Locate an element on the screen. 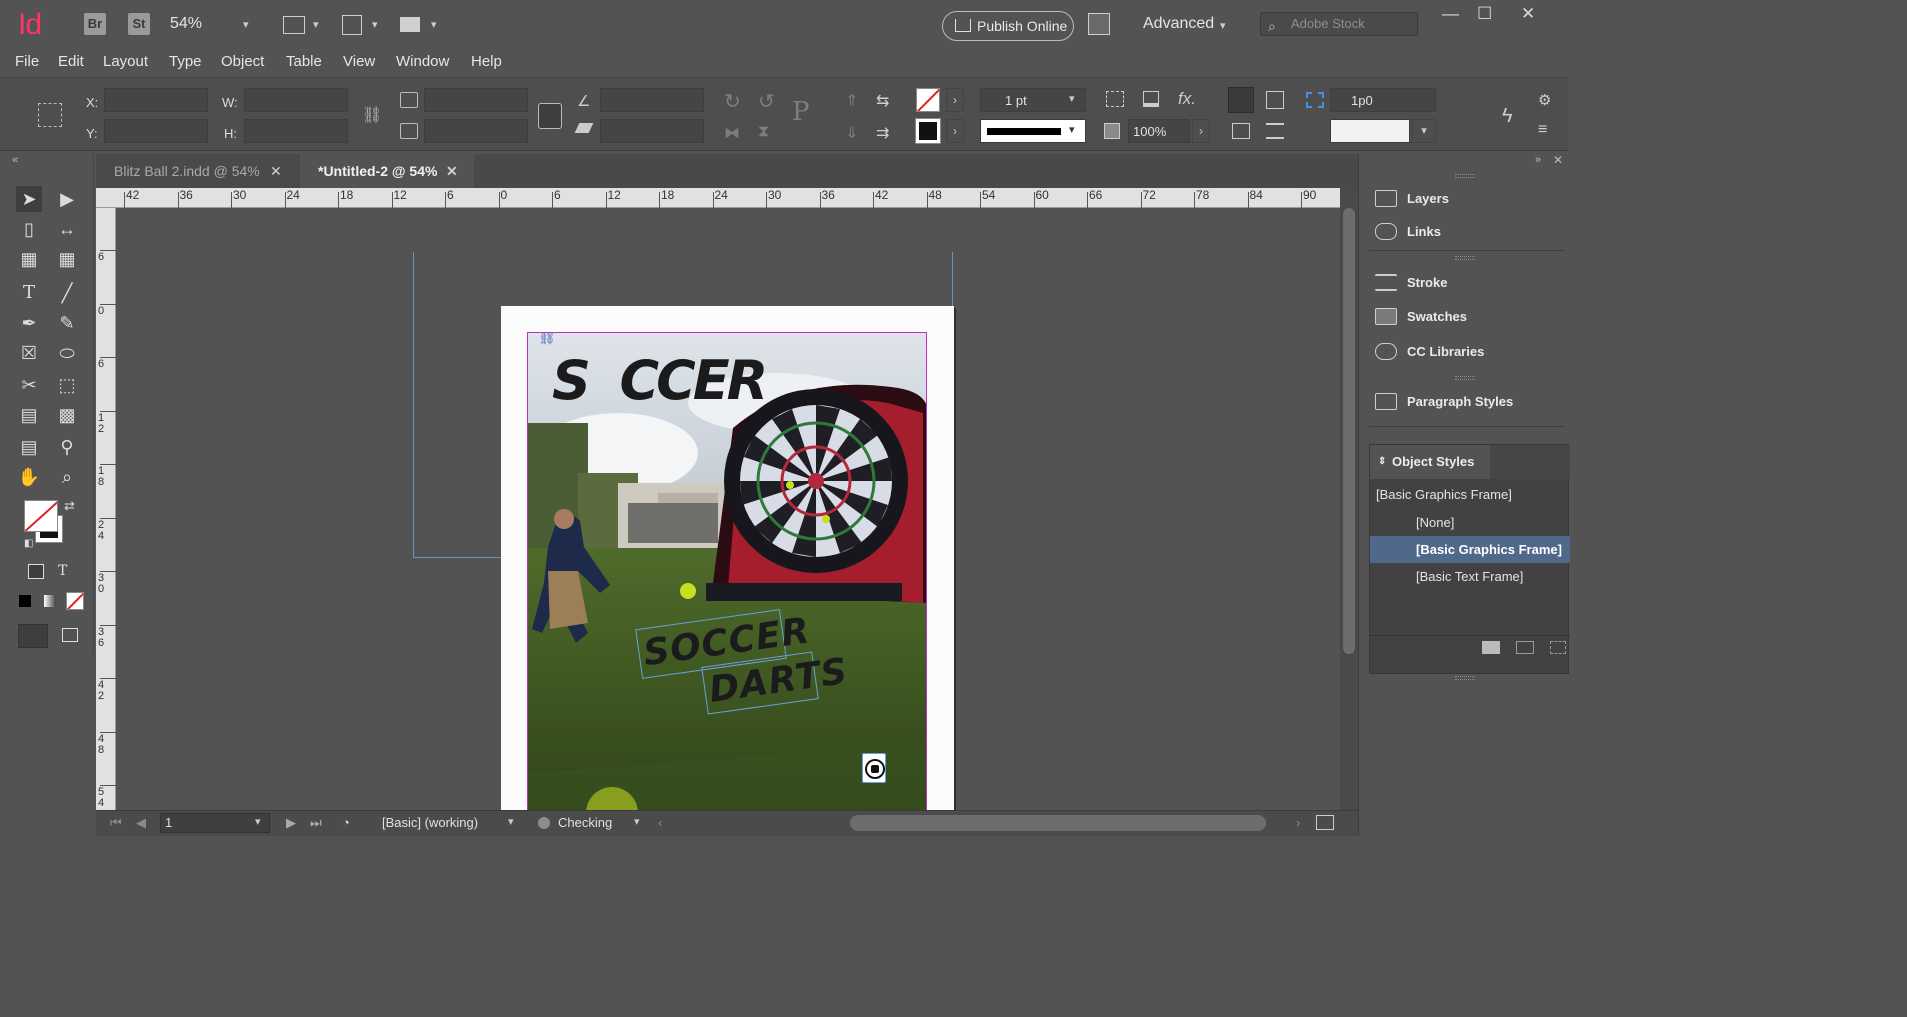 Image resolution: width=1907 pixels, height=1017 pixels. scale-y-field is located at coordinates (476, 131).